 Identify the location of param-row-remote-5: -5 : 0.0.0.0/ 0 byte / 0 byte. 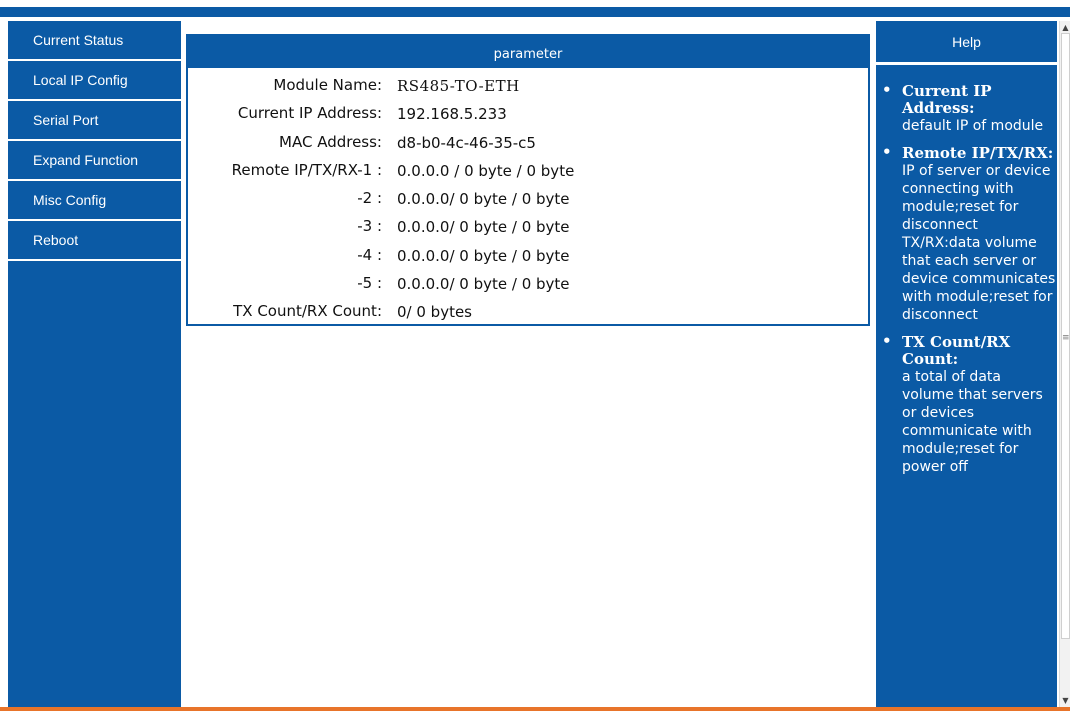
(528, 284).